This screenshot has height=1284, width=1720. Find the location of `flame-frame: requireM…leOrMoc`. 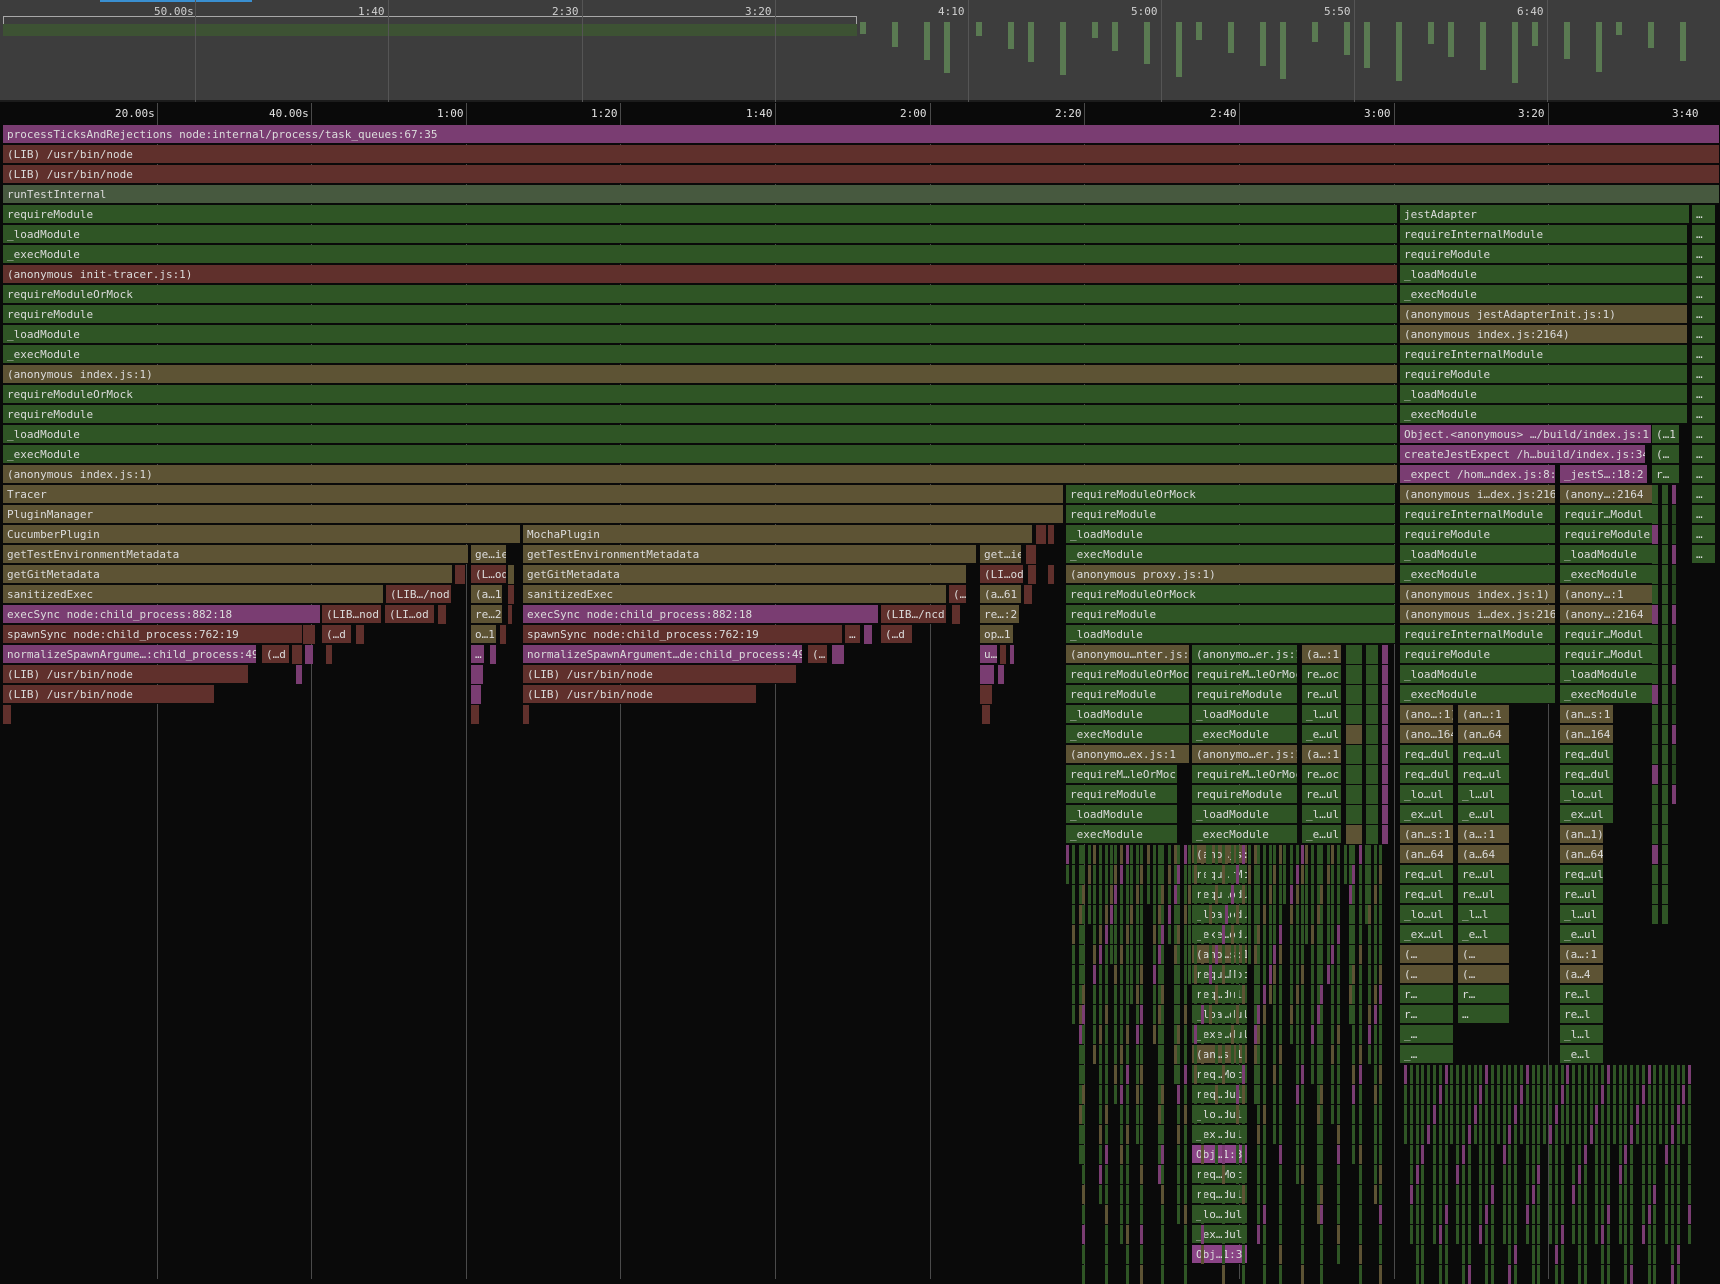

flame-frame: requireM…leOrMoc is located at coordinates (1245, 774).